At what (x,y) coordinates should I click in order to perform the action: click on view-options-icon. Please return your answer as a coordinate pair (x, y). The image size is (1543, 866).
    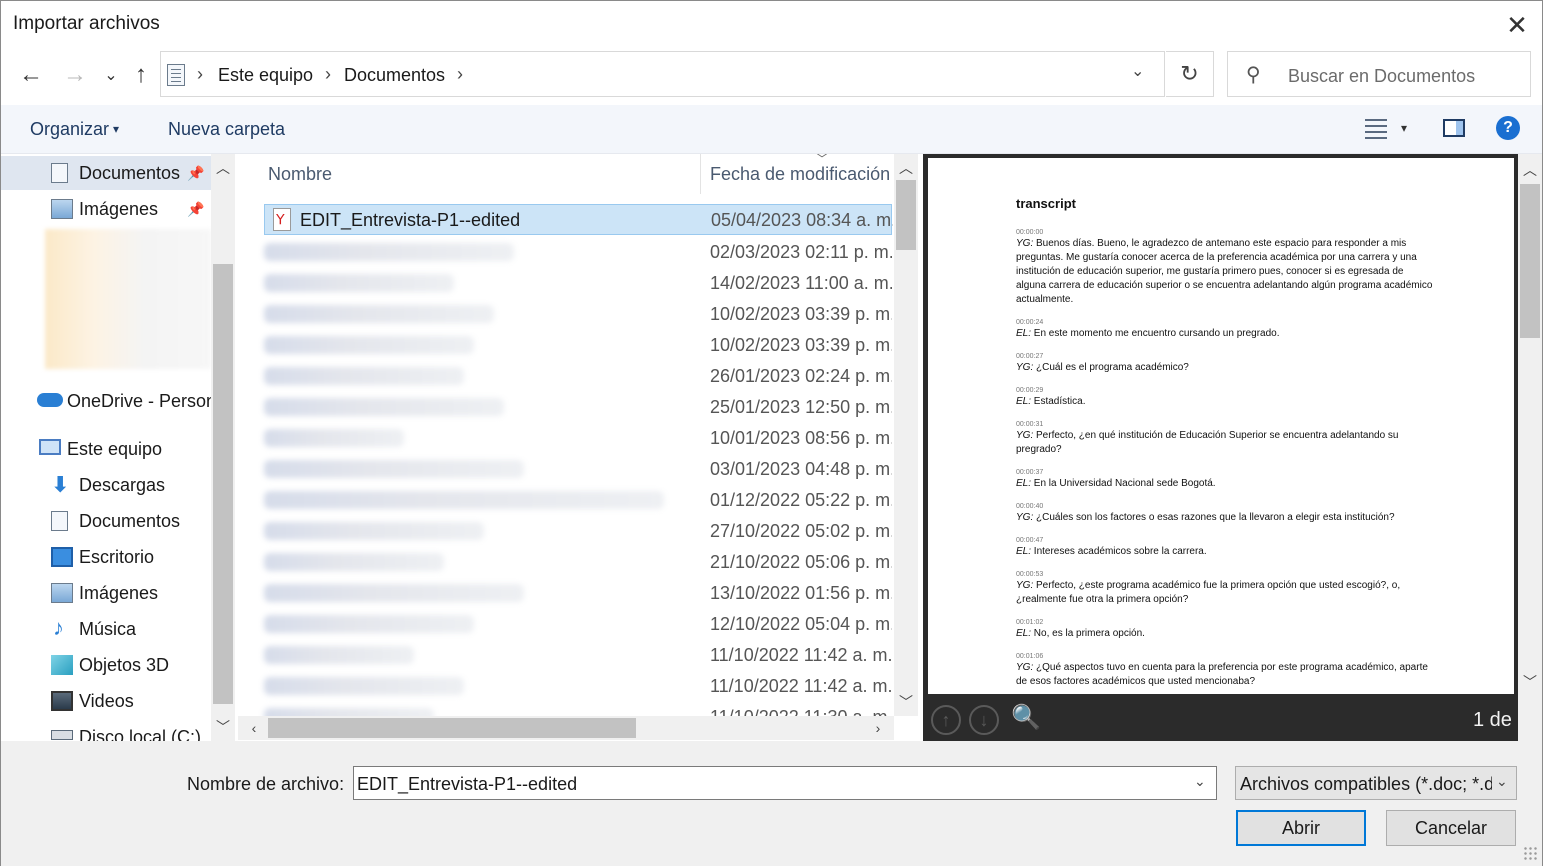
    Looking at the image, I should click on (1376, 129).